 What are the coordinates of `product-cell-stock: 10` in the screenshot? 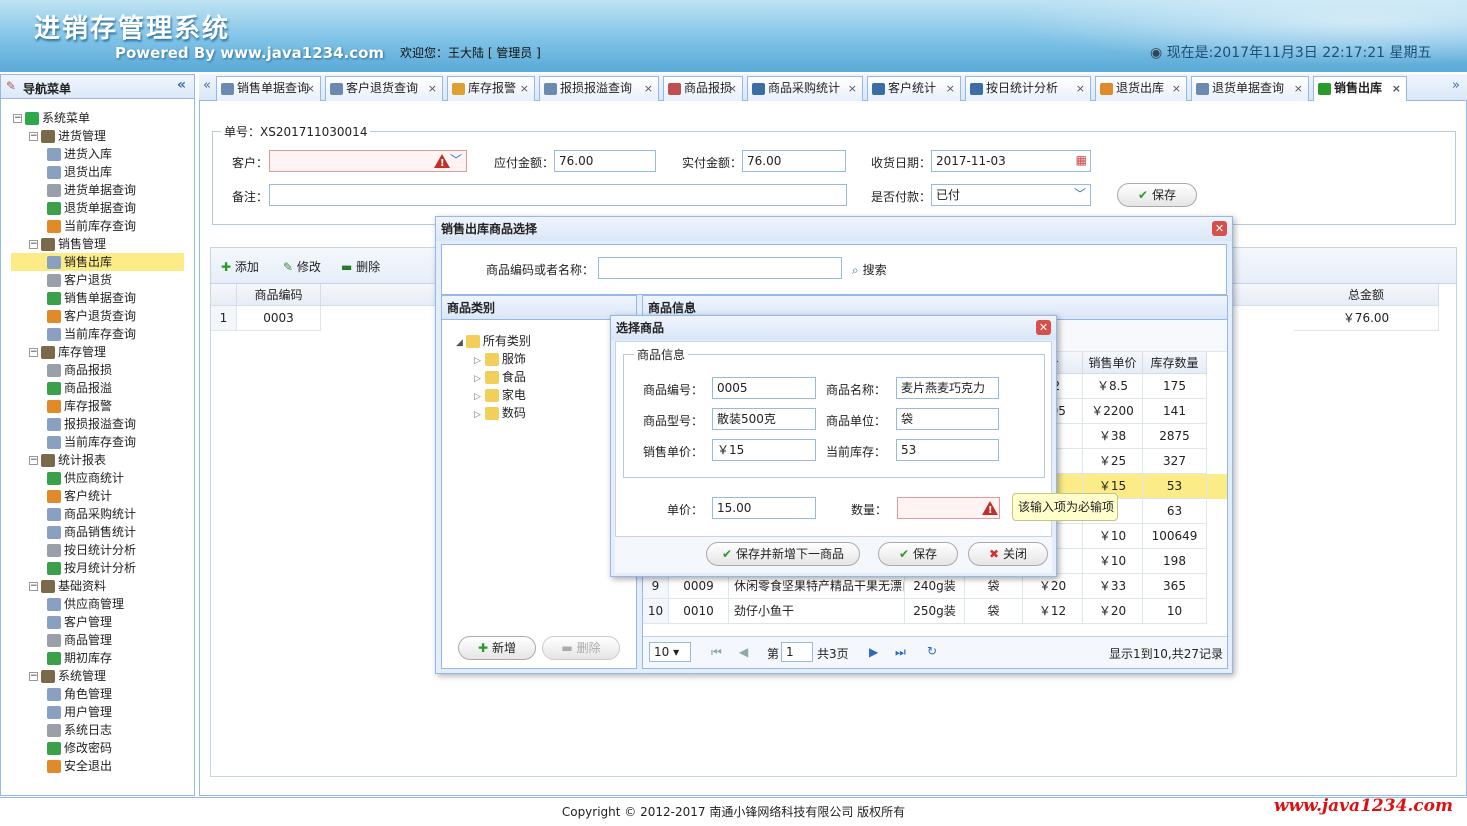 It's located at (1175, 611).